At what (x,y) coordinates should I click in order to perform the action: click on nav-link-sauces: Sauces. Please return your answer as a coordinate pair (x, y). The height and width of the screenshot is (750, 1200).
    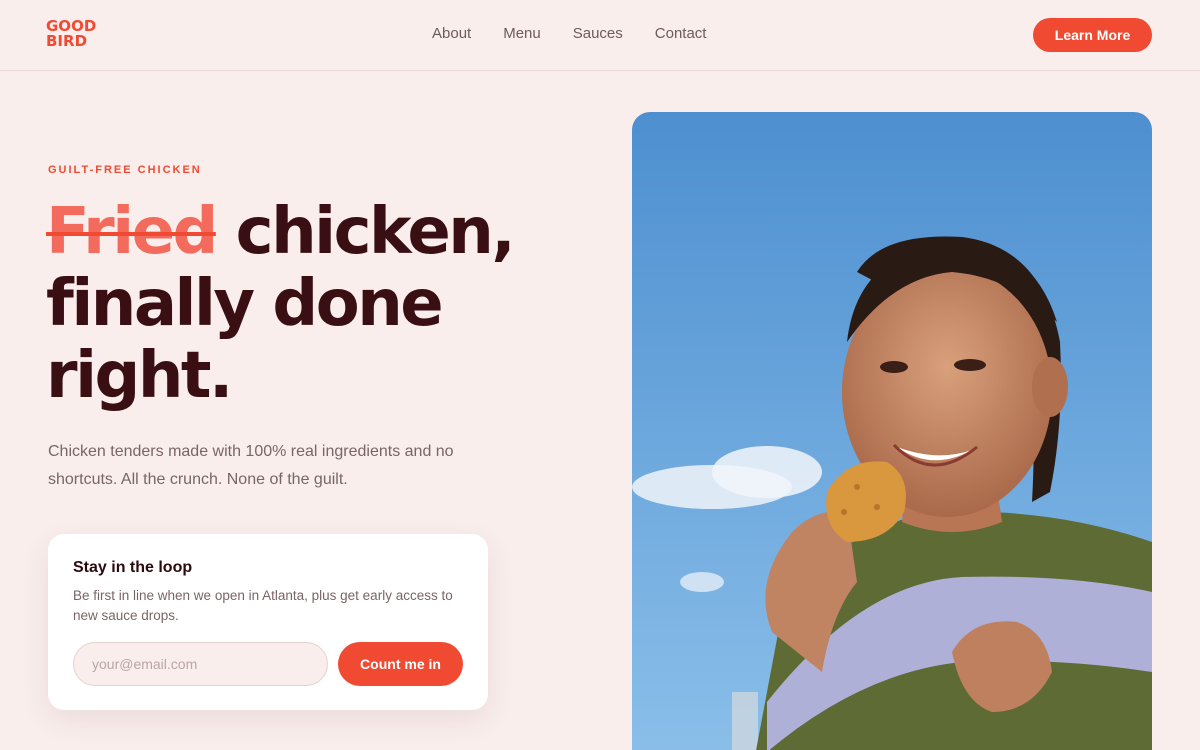
    Looking at the image, I should click on (598, 33).